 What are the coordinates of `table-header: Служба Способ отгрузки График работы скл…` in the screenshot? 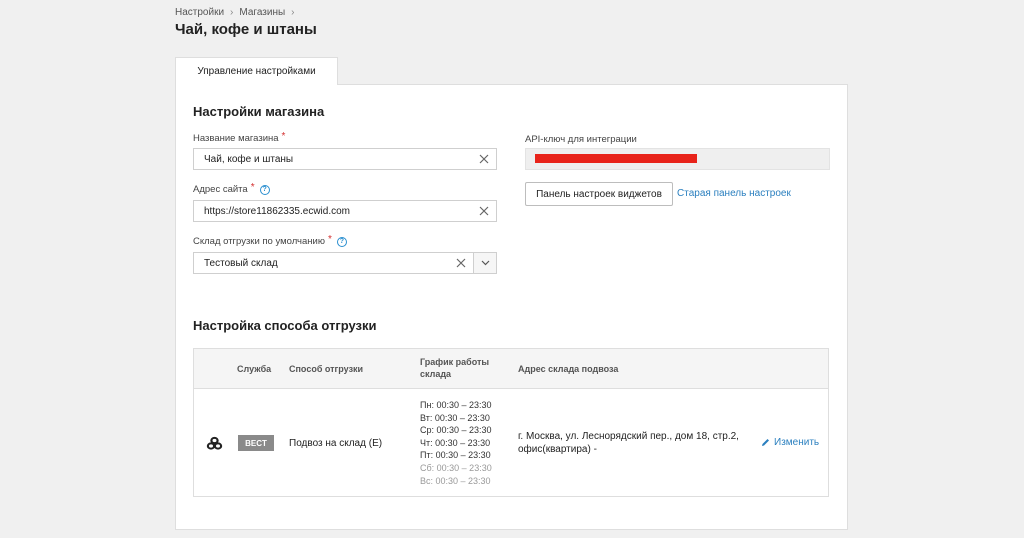 It's located at (511, 369).